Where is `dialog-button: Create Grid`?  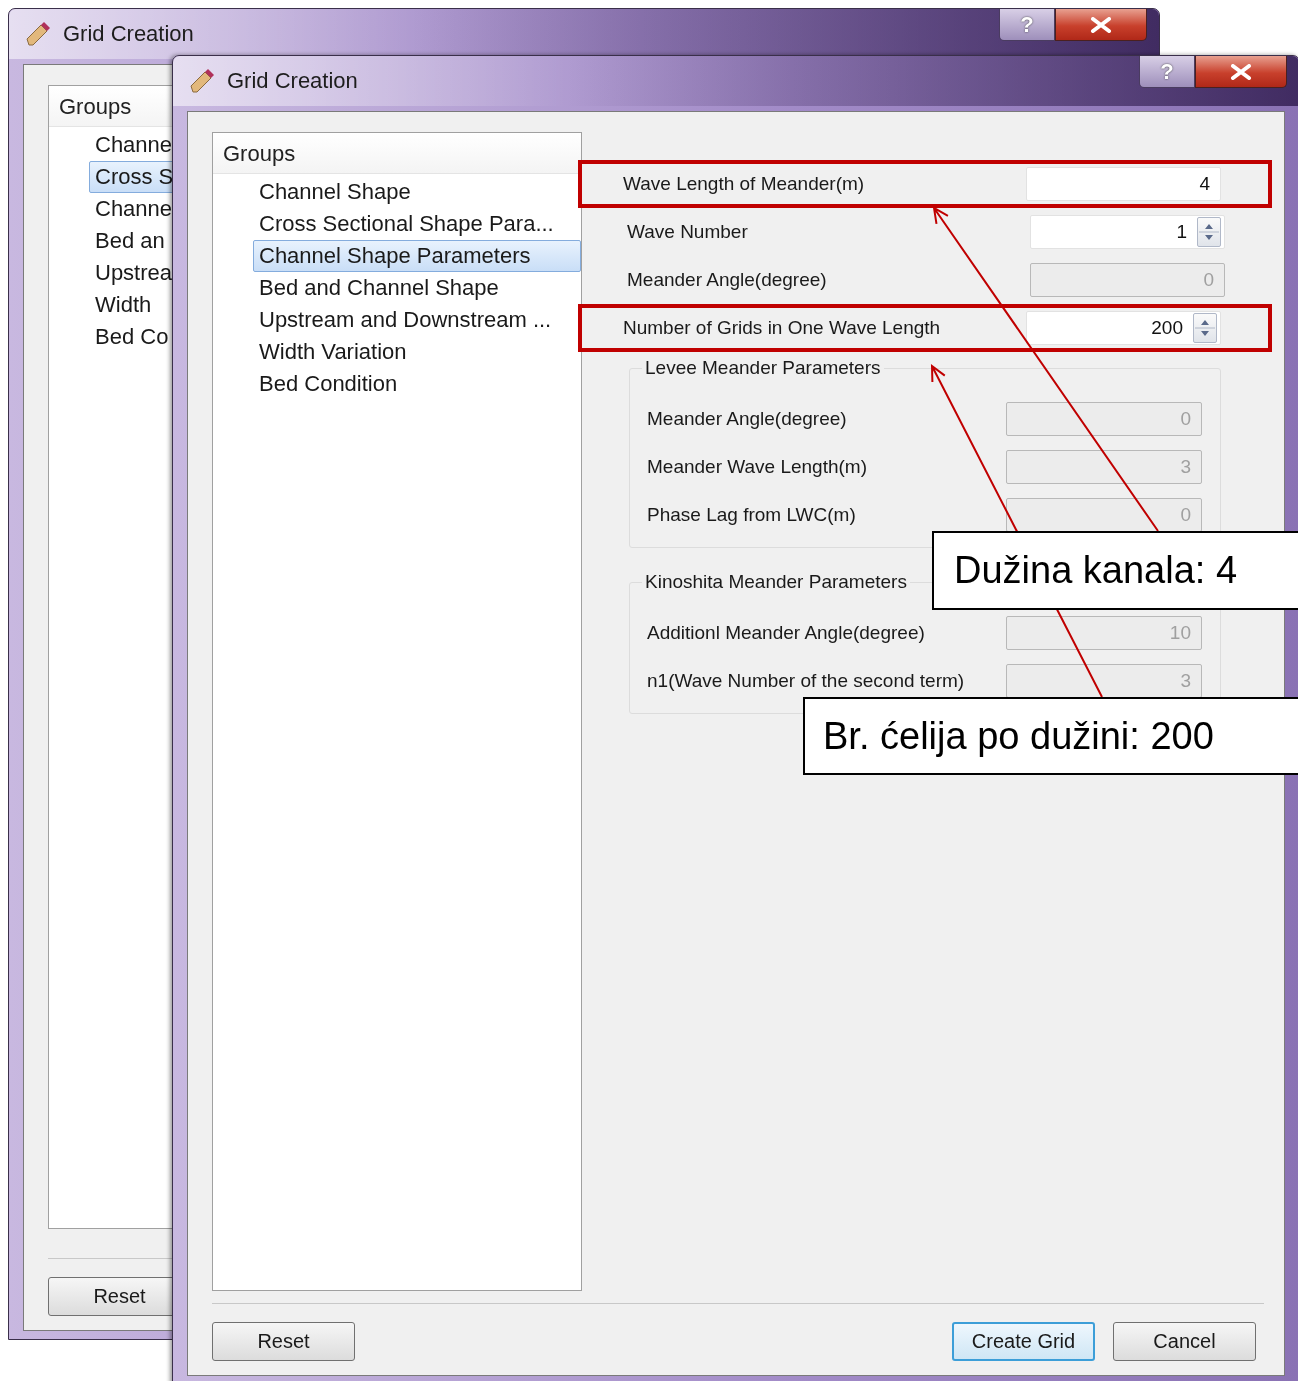 dialog-button: Create Grid is located at coordinates (1023, 1341).